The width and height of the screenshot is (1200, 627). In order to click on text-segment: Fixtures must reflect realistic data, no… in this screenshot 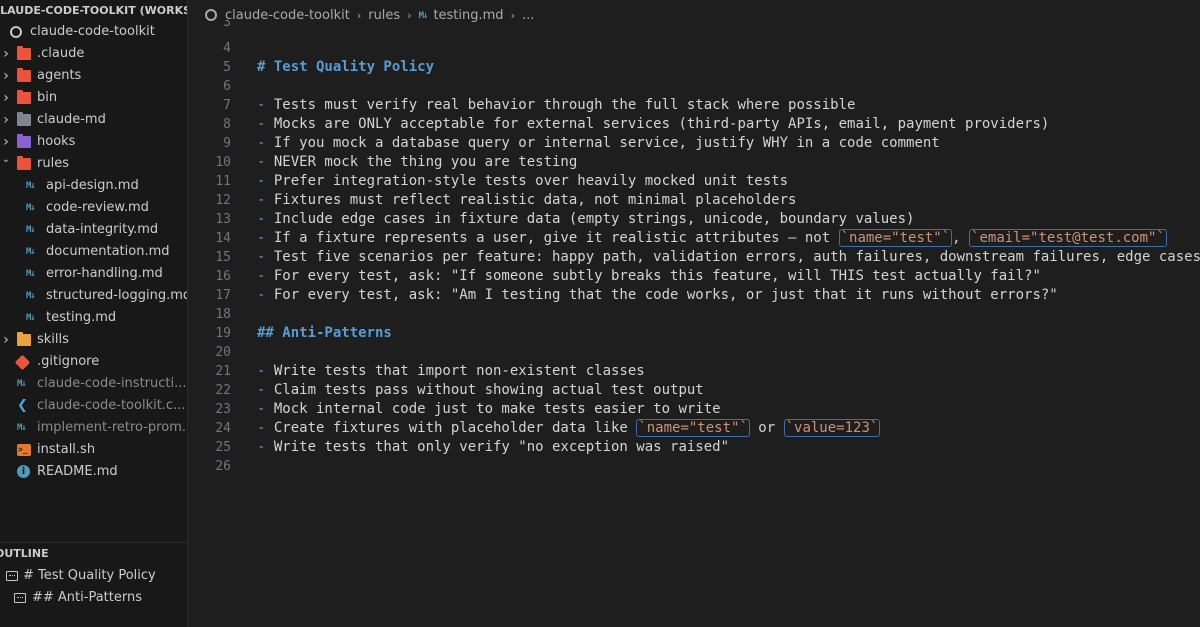, I will do `click(535, 200)`.